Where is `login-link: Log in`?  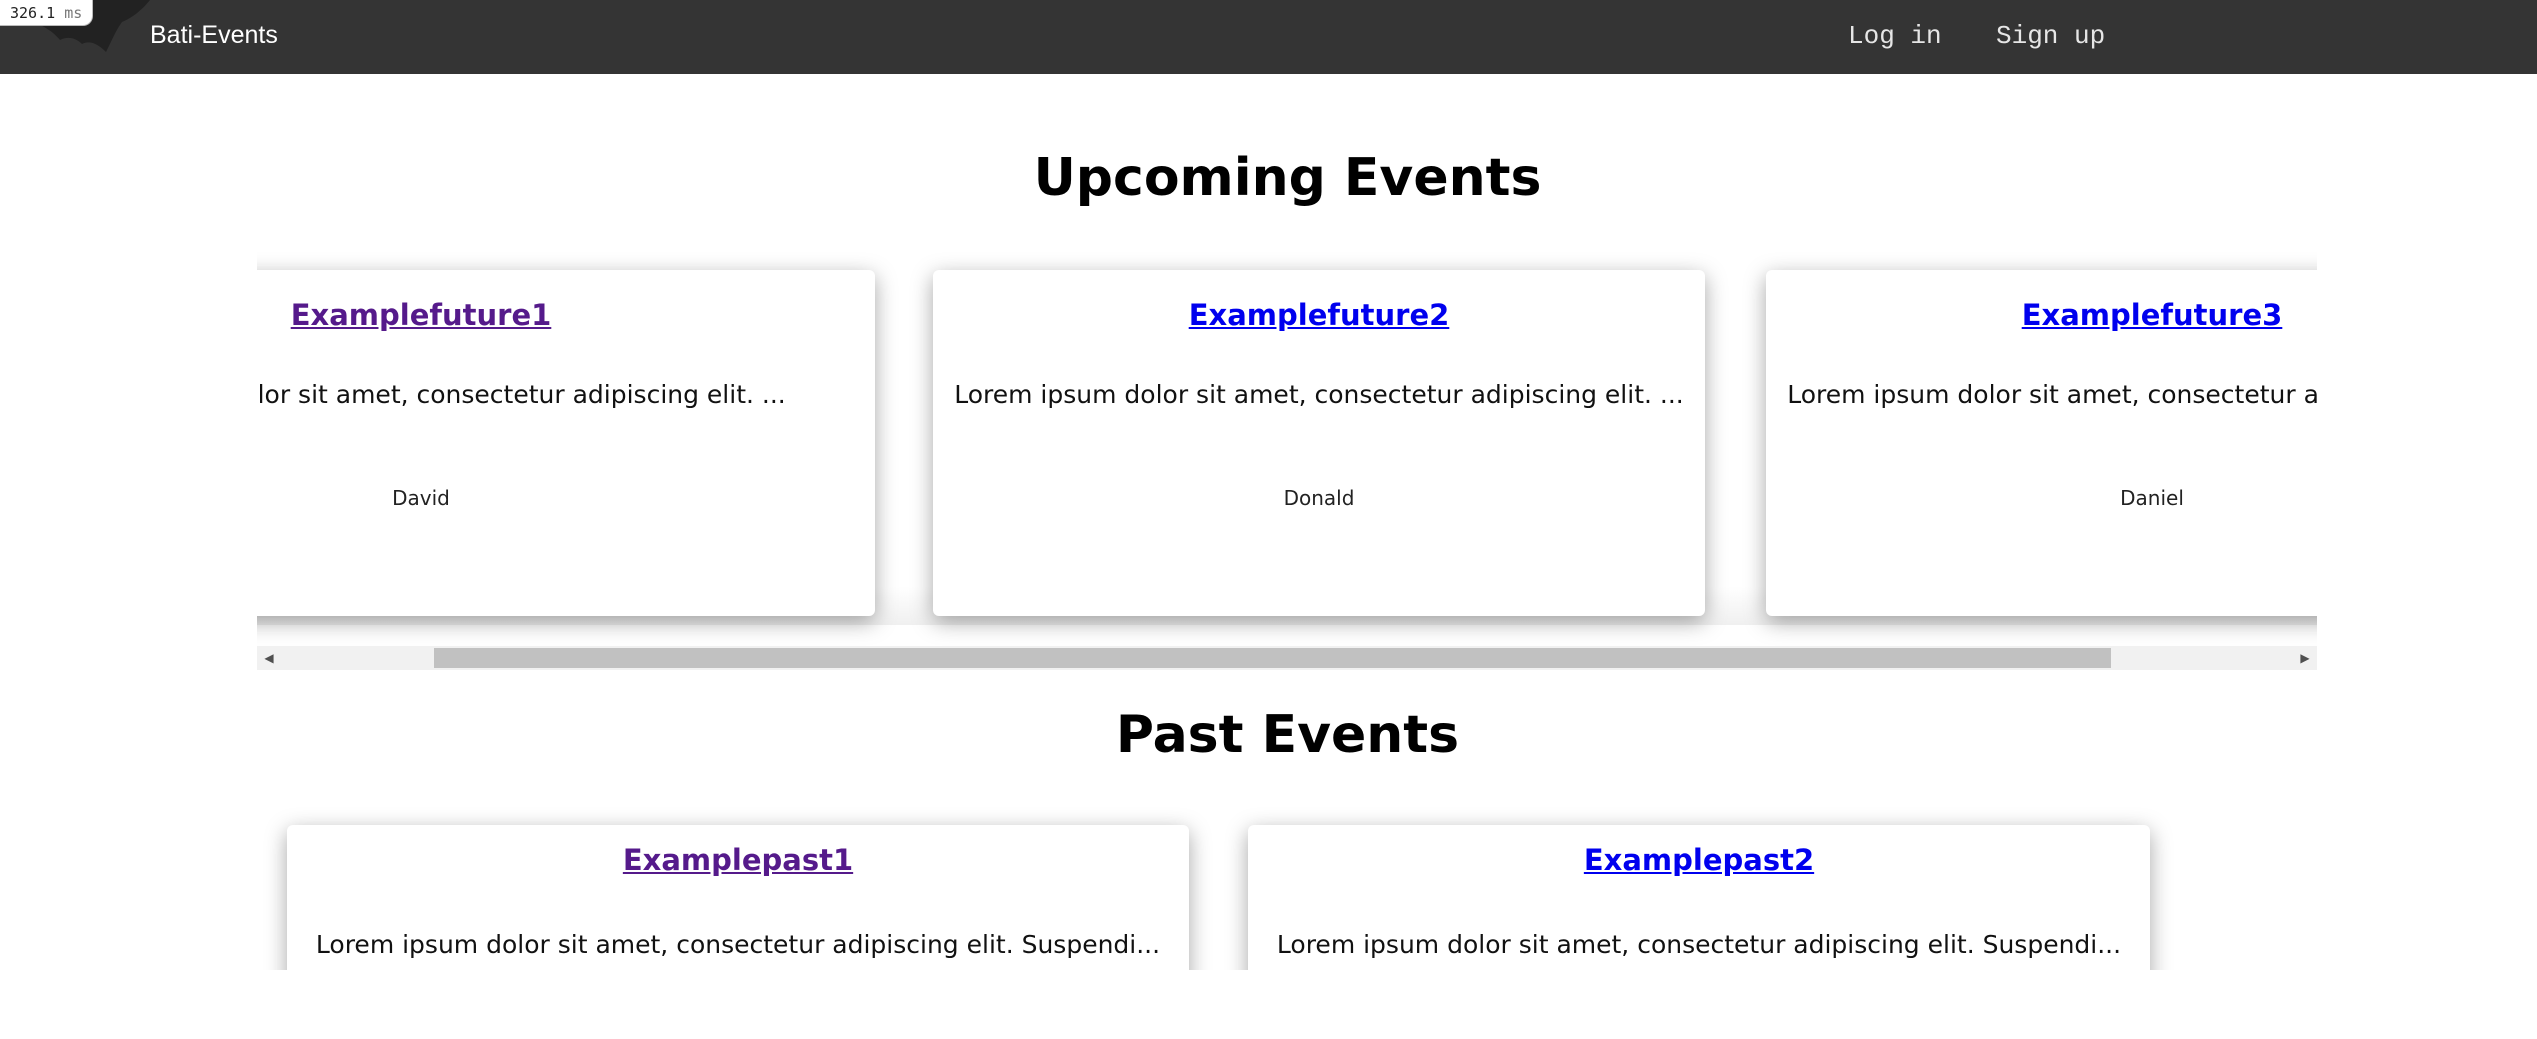
login-link: Log in is located at coordinates (1895, 36).